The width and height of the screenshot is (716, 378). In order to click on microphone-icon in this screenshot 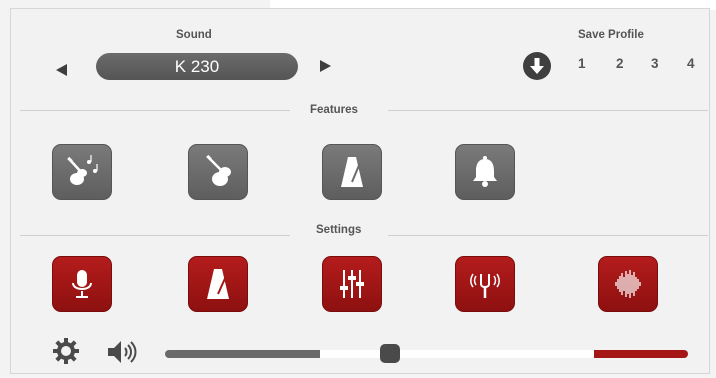, I will do `click(82, 284)`.